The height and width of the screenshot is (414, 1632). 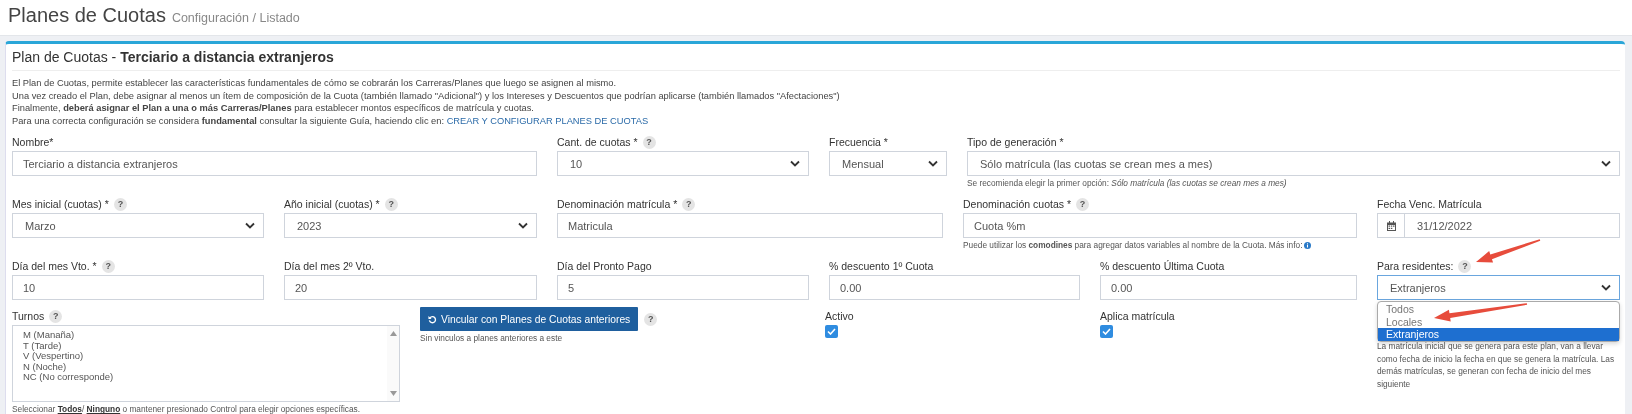 I want to click on field-label: Día del Pronto Pago, so click(x=604, y=266).